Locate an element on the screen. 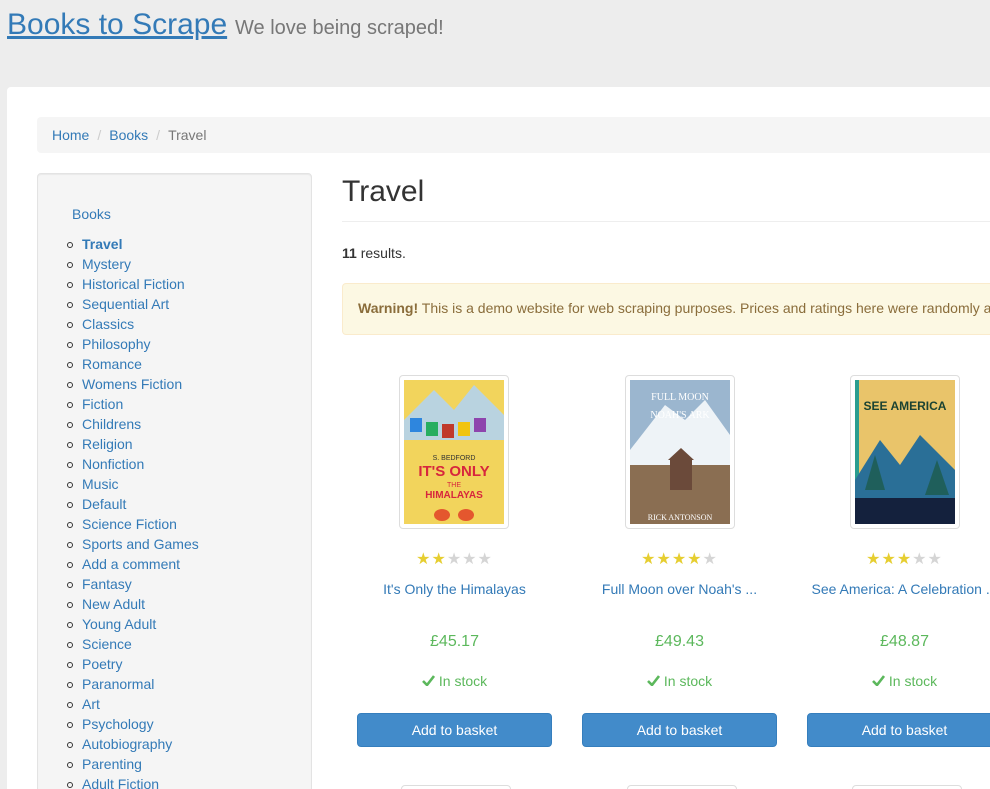  sidebar-item-link: Fiction is located at coordinates (102, 404).